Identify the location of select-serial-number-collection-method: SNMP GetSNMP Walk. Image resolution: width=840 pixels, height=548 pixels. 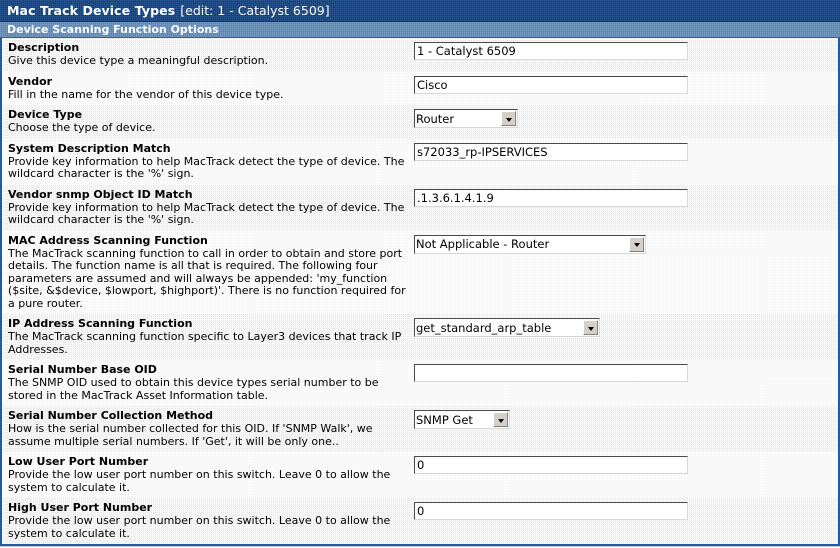
(462, 419).